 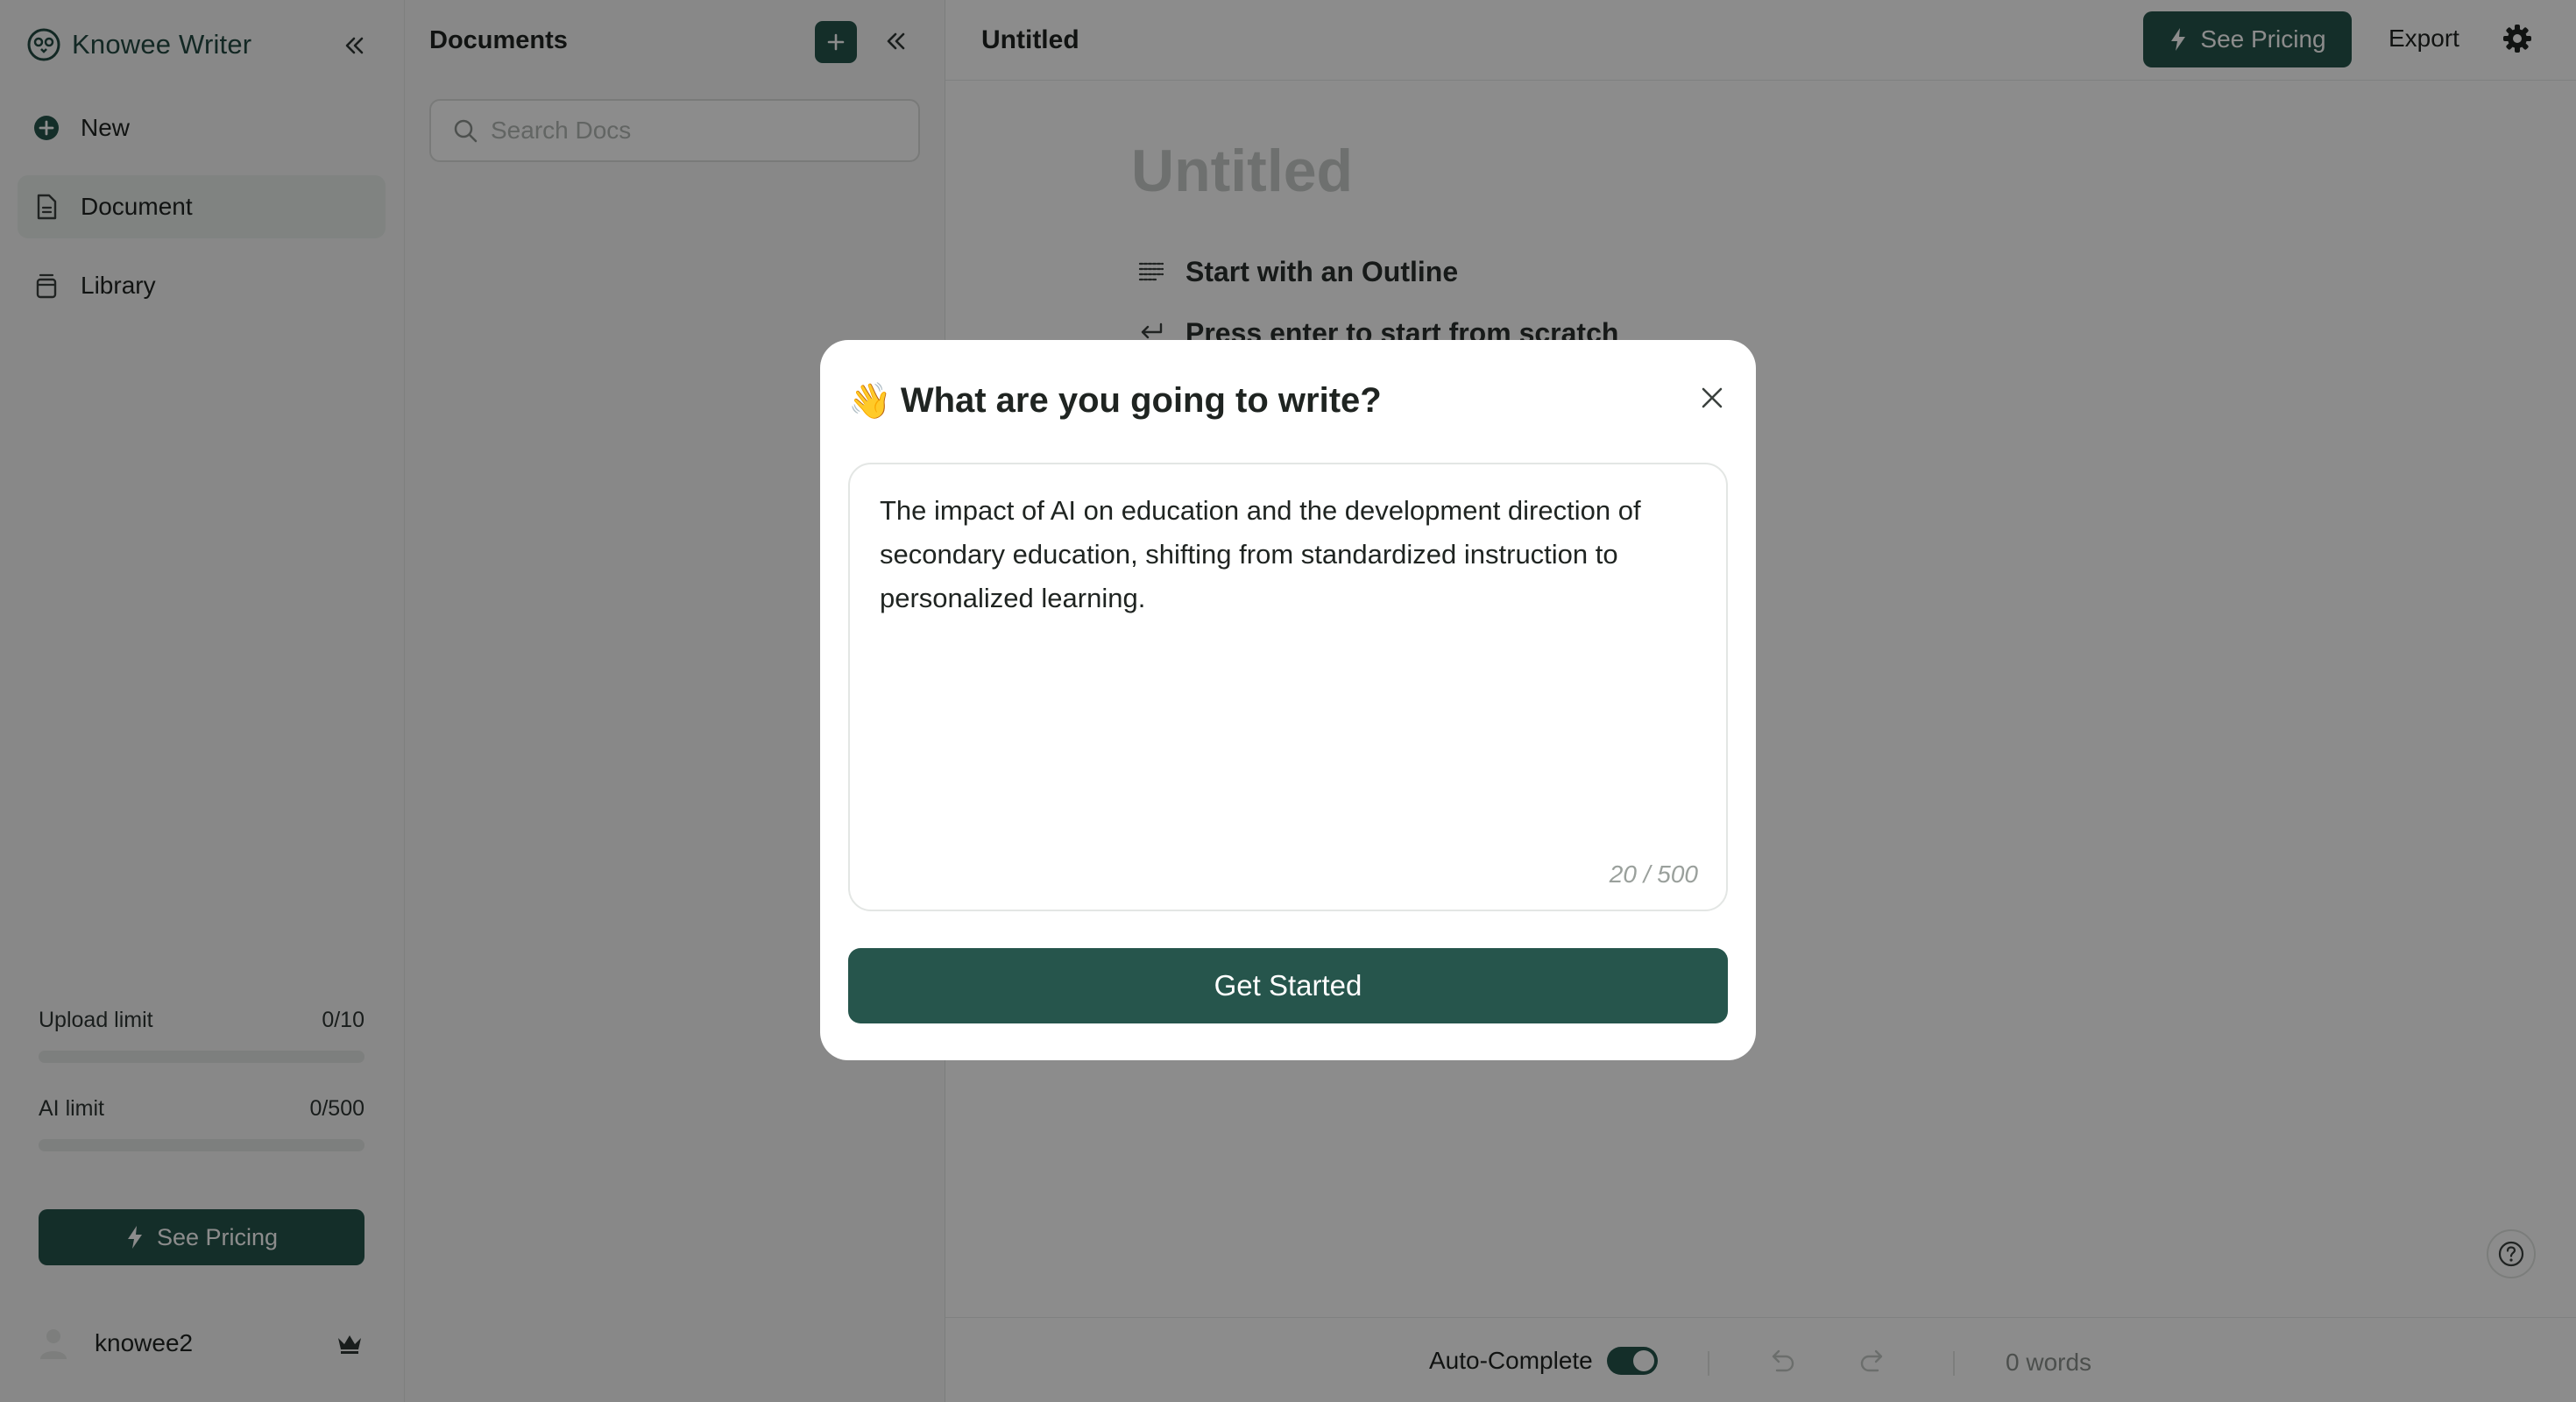 I want to click on dialog-title: 👋 What are you going to write?, so click(x=1115, y=400).